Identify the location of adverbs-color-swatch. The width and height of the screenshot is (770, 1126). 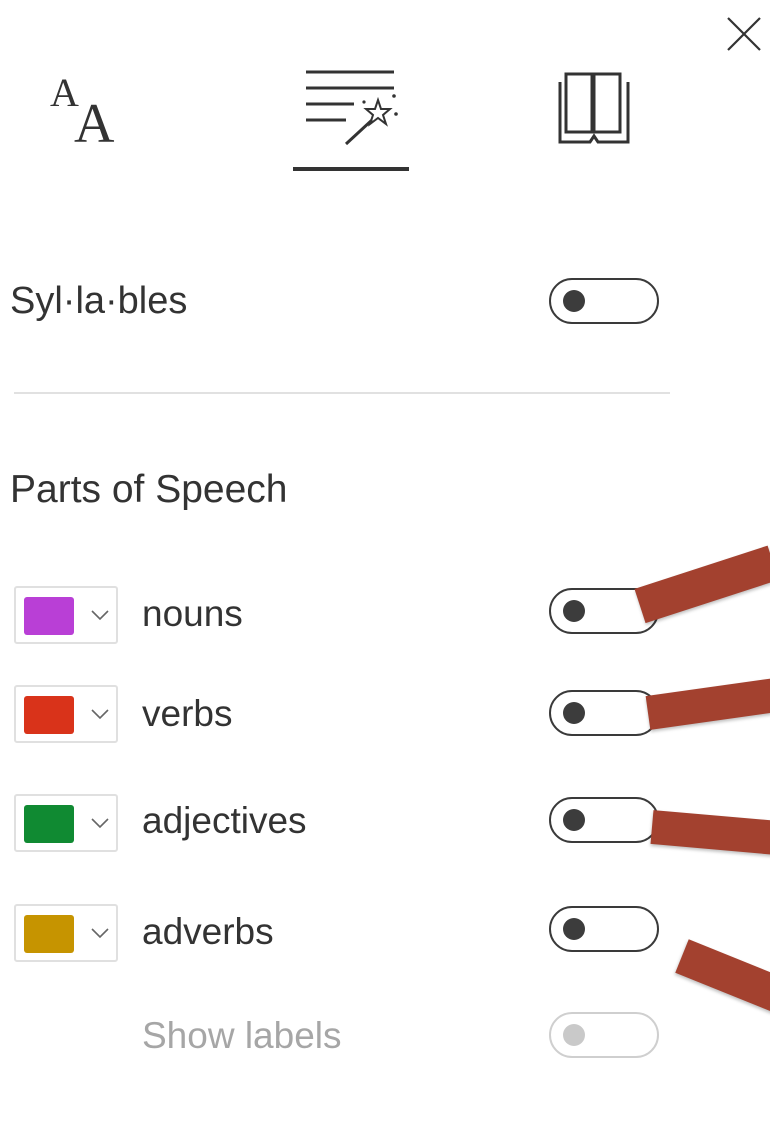
(49, 934).